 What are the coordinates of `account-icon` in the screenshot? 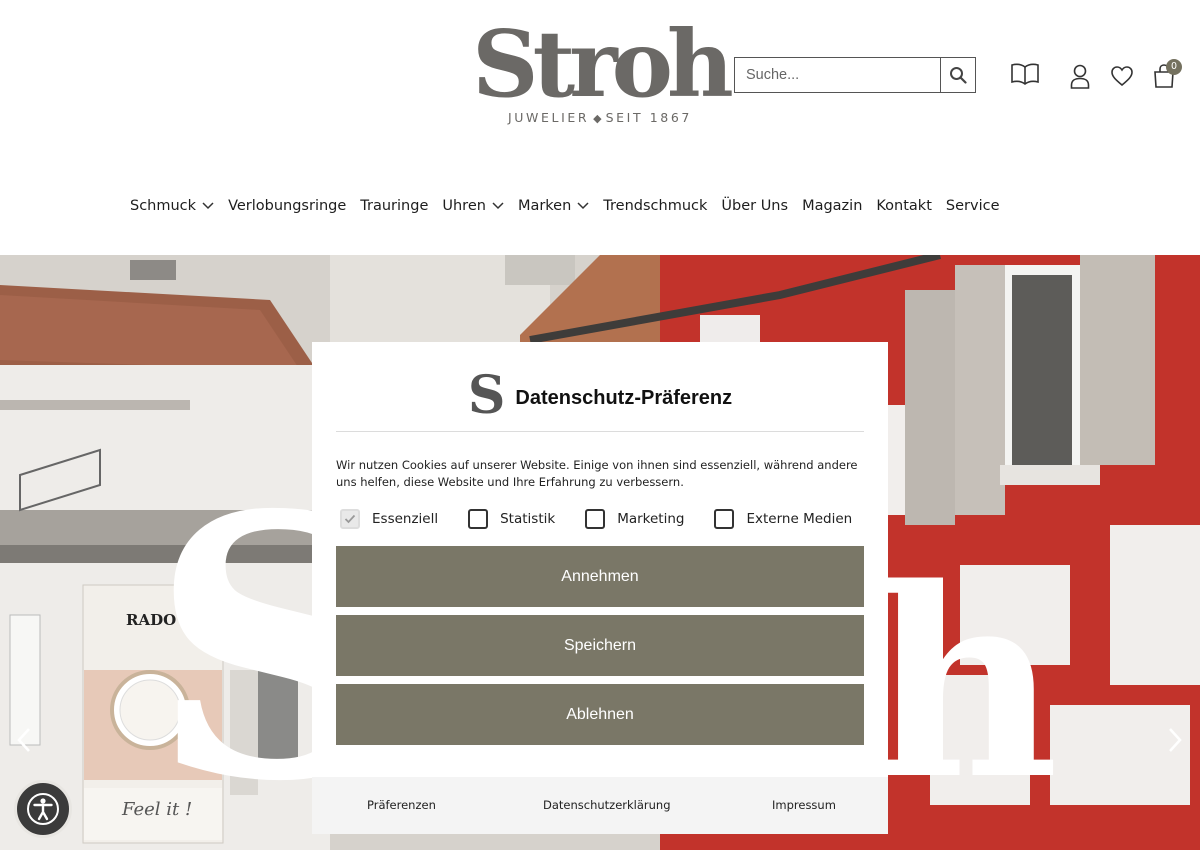 It's located at (1080, 76).